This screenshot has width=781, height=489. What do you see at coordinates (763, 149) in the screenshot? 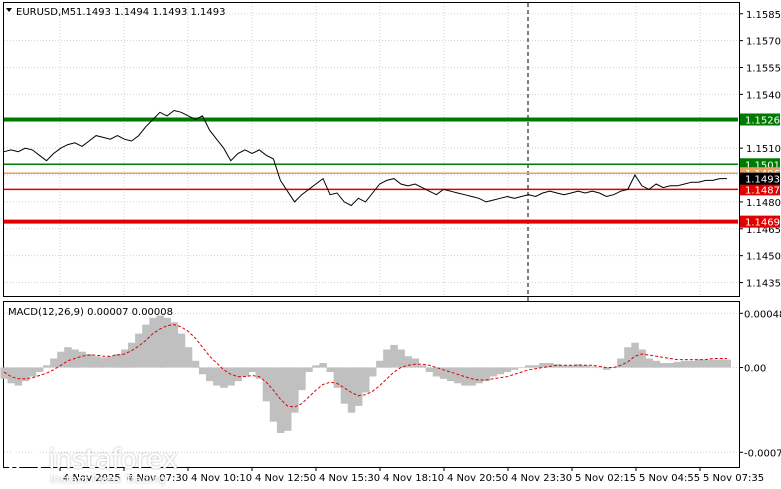
I see `price-tick-label: 1.1510` at bounding box center [763, 149].